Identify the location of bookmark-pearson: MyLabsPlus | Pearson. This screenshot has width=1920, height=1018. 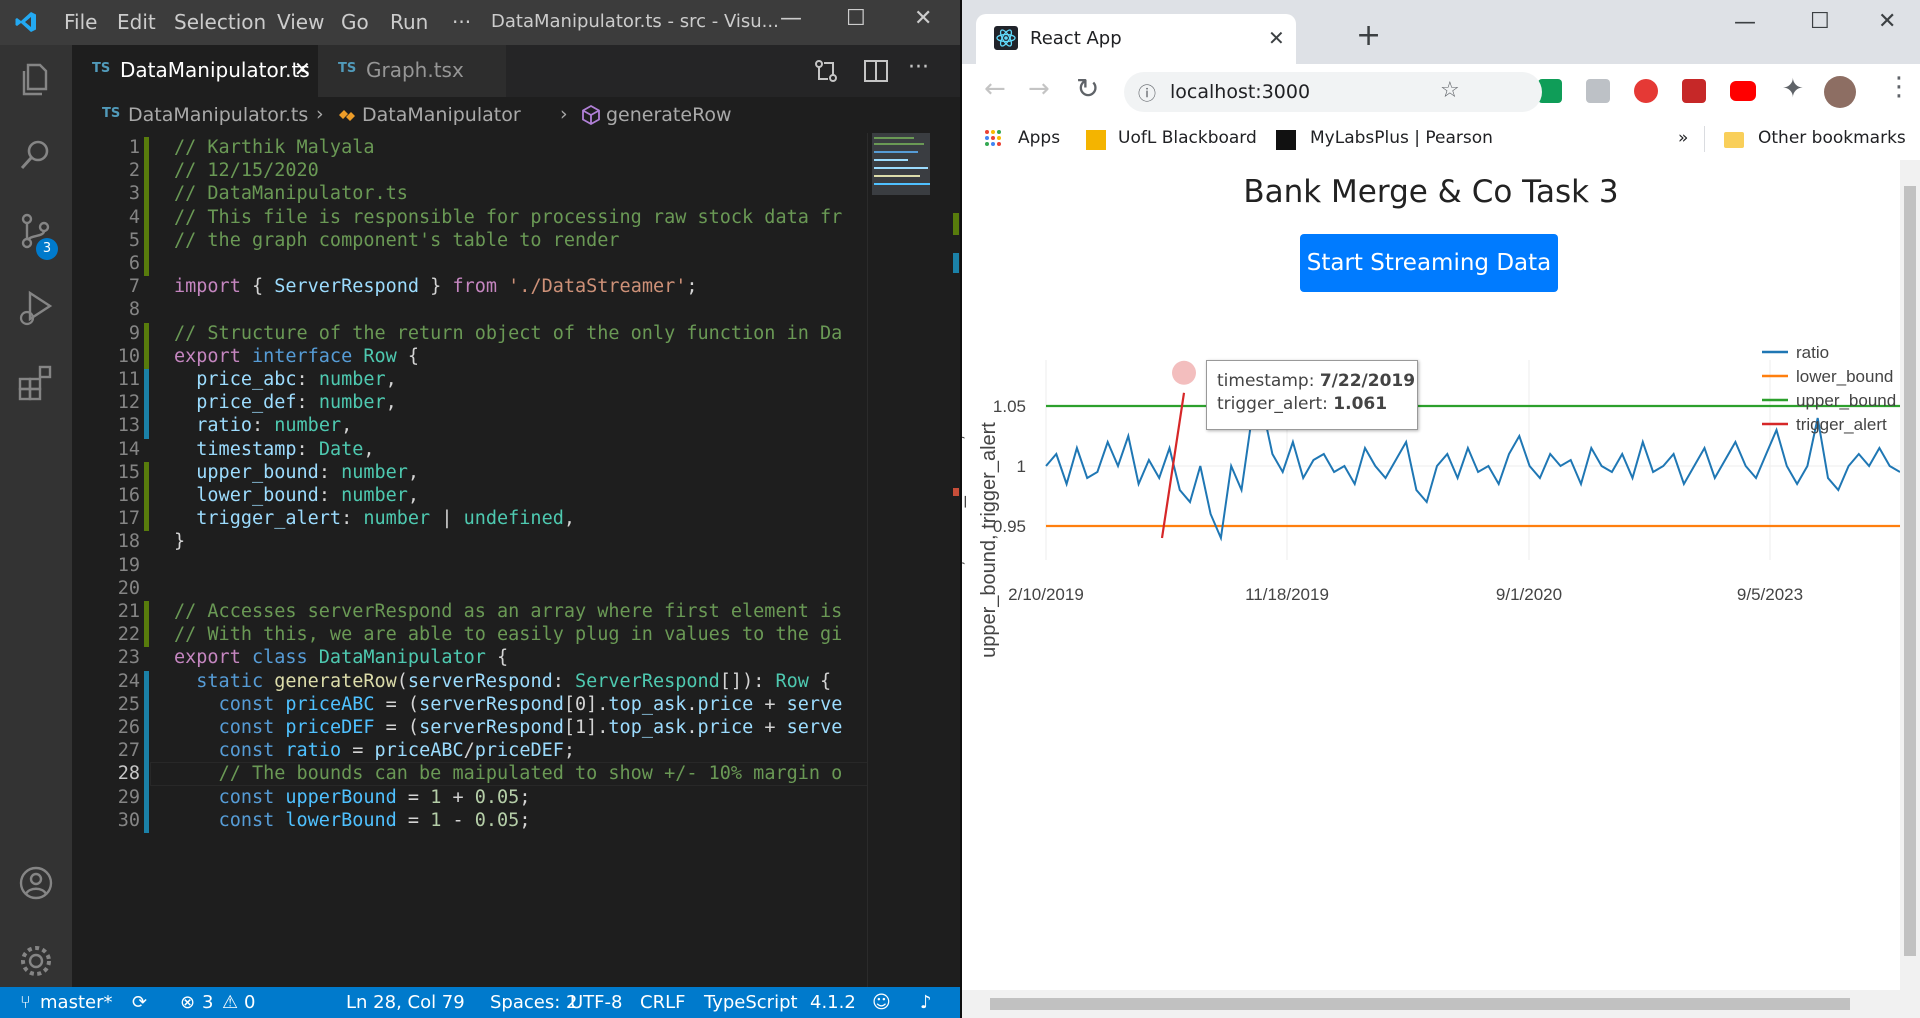
(1401, 138).